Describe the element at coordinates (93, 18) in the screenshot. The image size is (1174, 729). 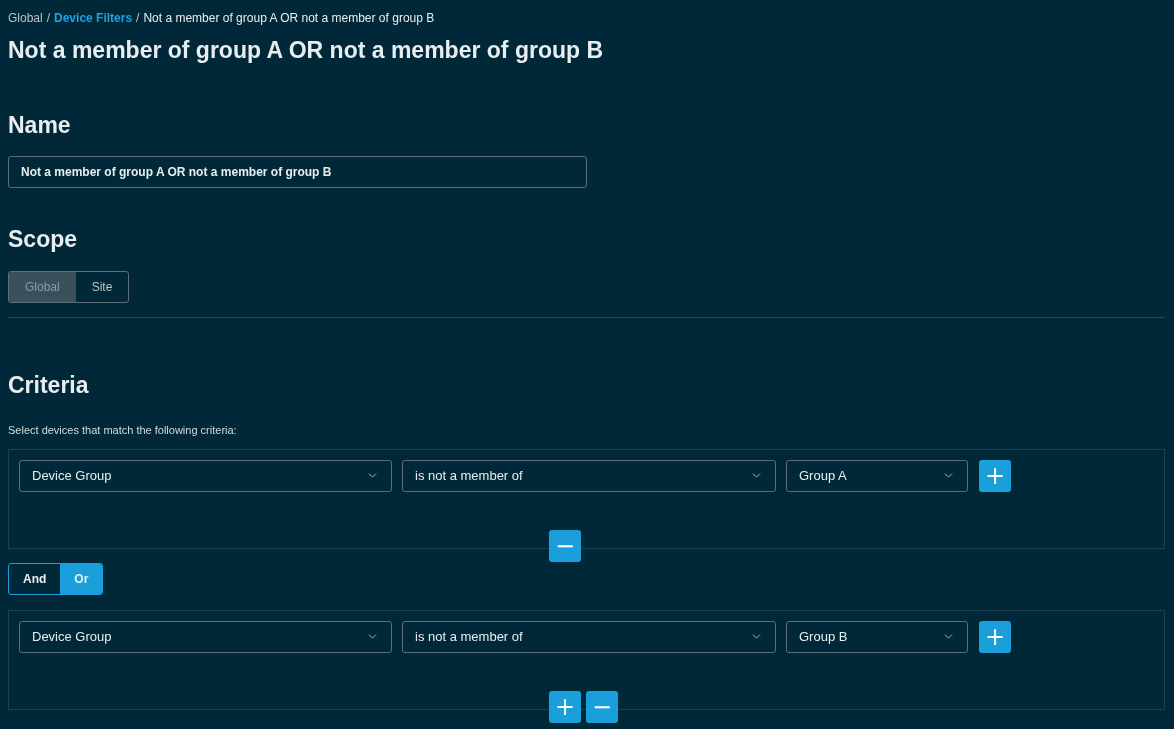
I see `breadcrumb-link: Device Filters` at that location.